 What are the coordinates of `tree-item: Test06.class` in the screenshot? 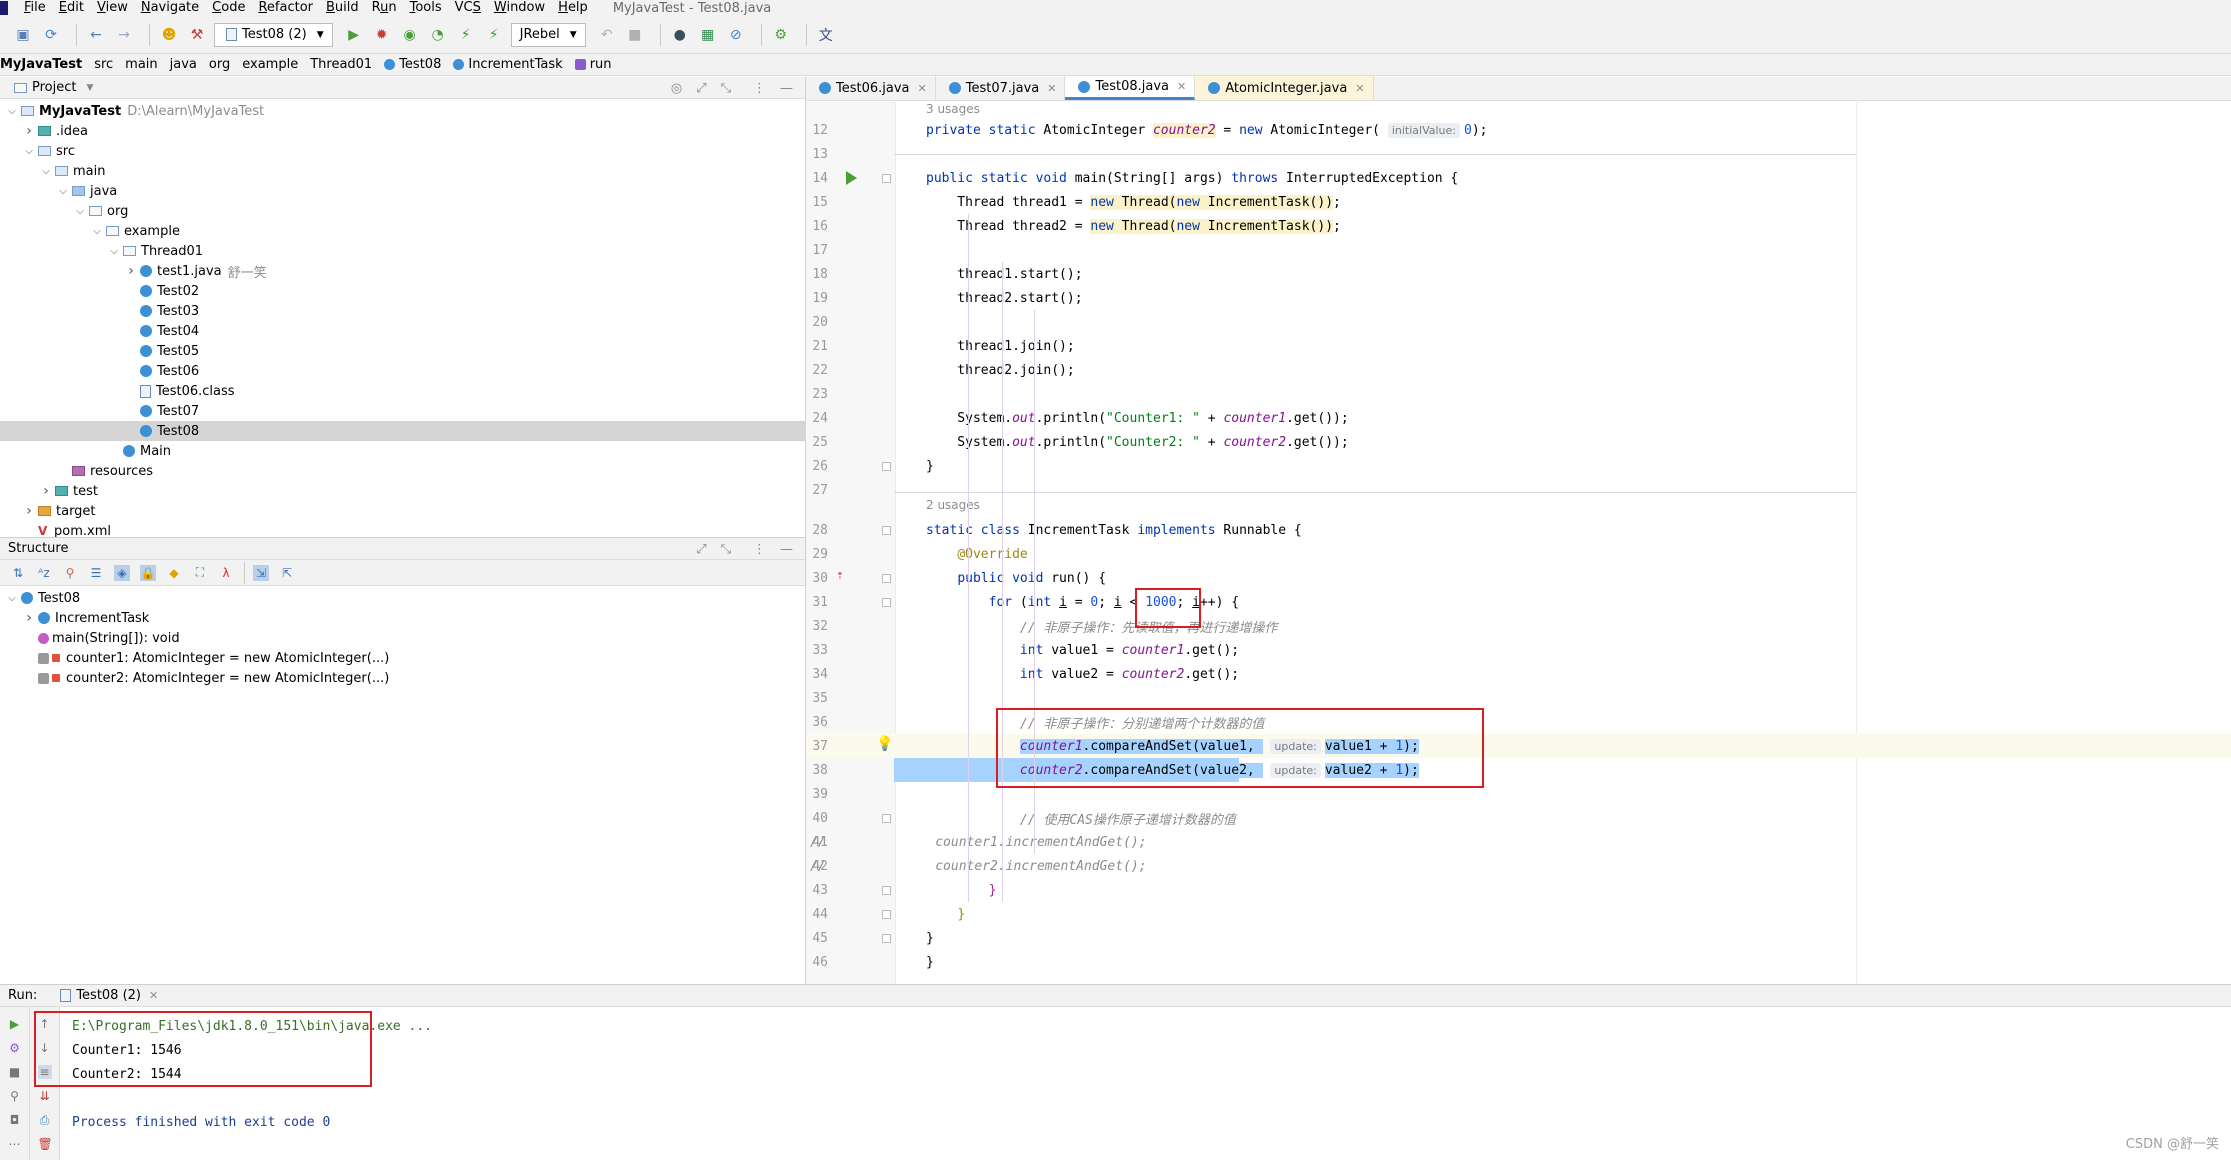 It's located at (403, 391).